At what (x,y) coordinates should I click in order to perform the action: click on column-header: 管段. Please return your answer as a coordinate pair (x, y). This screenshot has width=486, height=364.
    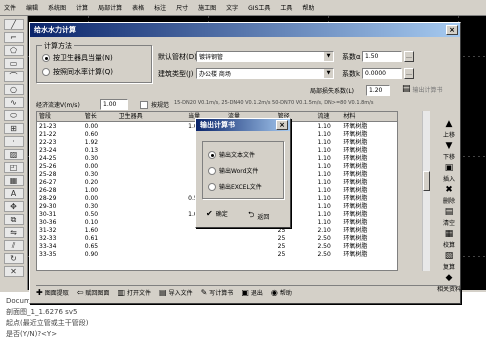
    Looking at the image, I should click on (60, 116).